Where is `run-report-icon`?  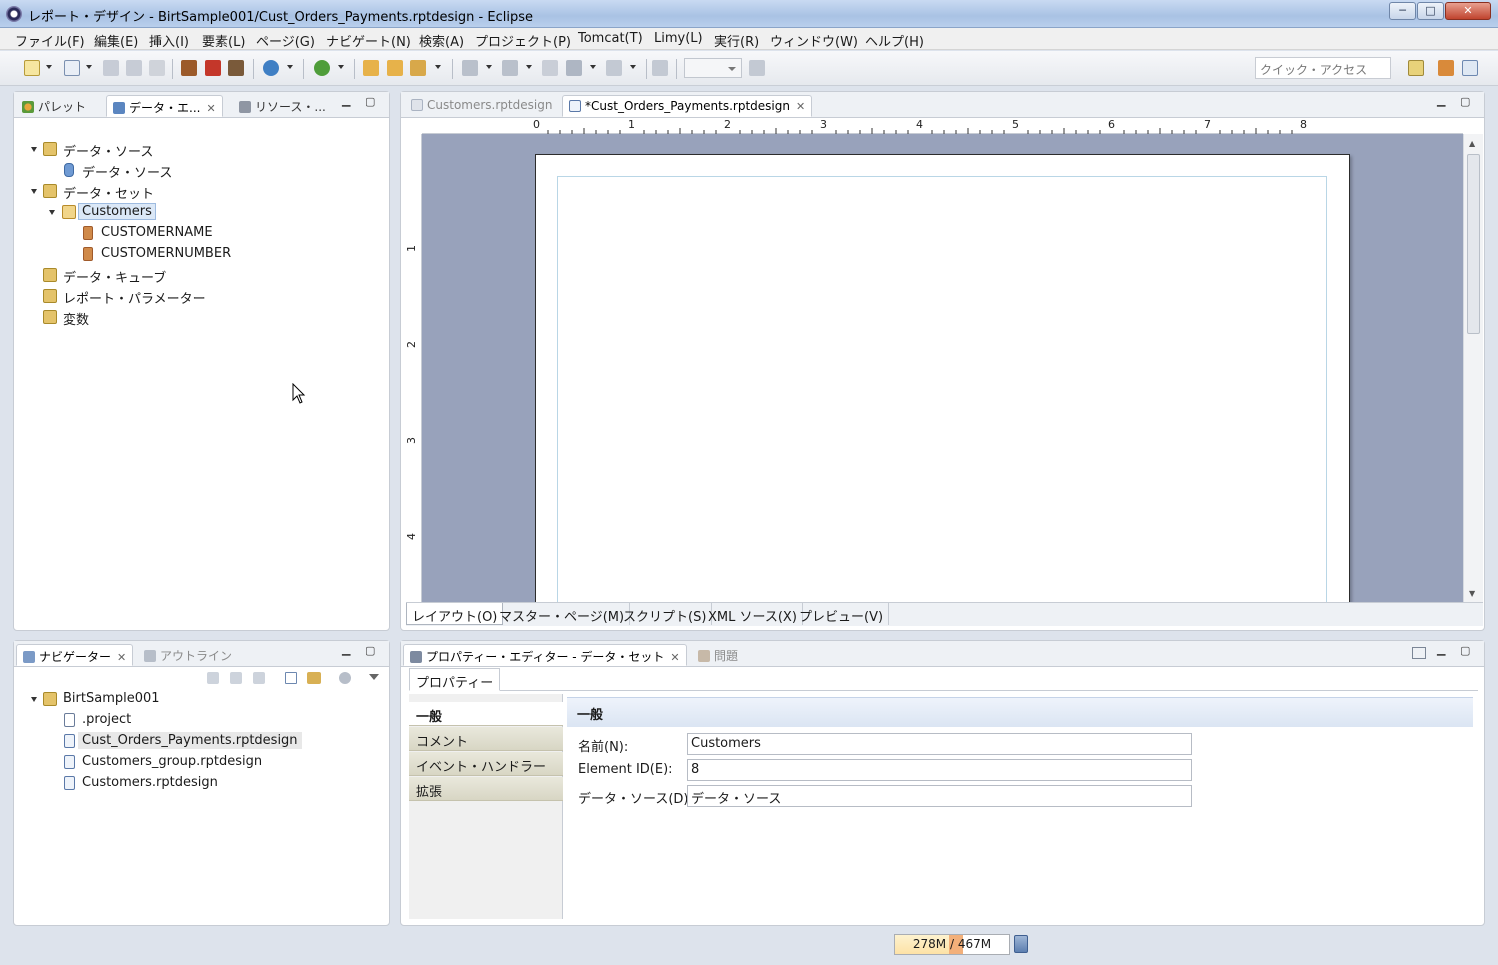 run-report-icon is located at coordinates (322, 68).